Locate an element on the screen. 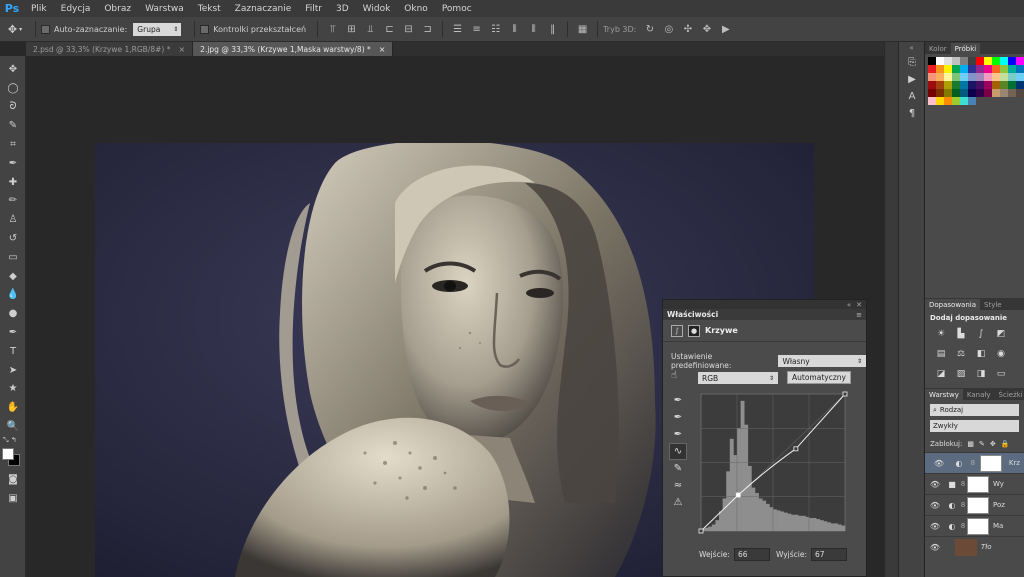  distribute-bottom-icon: ☷ is located at coordinates (495, 29).